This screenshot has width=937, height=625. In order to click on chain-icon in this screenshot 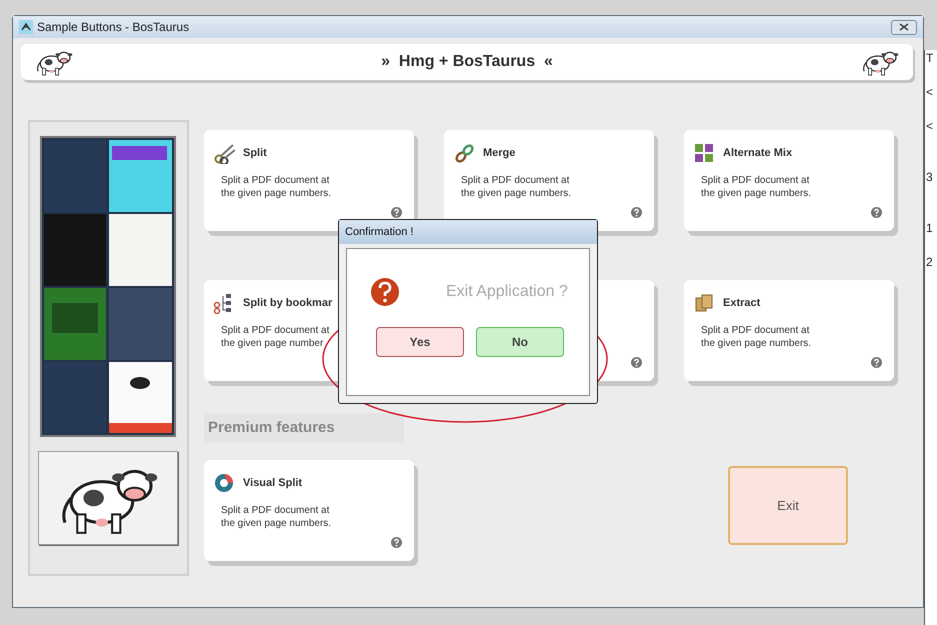, I will do `click(464, 153)`.